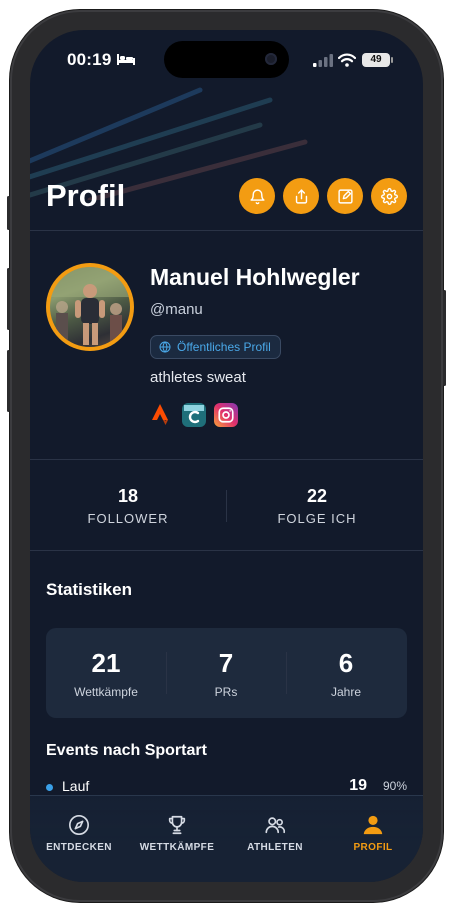  I want to click on followers-count: 18, so click(128, 496).